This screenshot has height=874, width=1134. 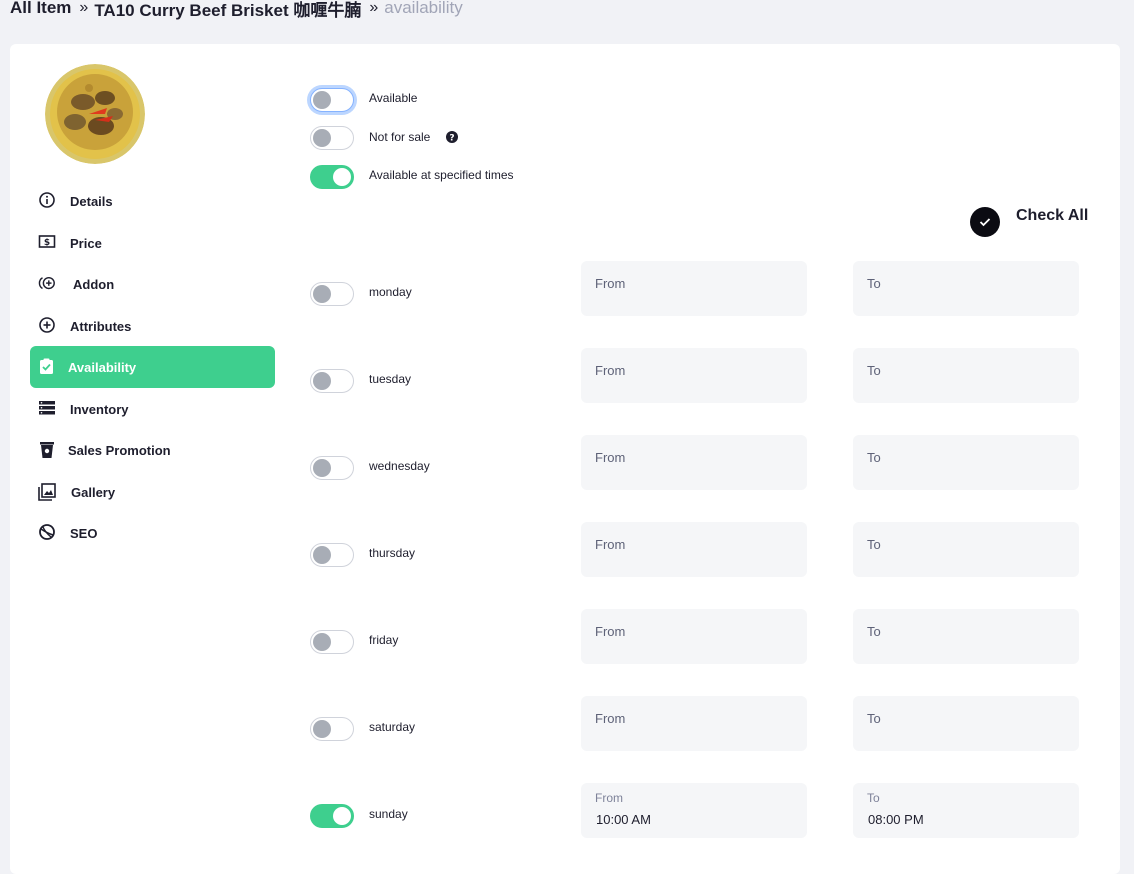 What do you see at coordinates (966, 723) in the screenshot?
I see `saturday-to-field: To` at bounding box center [966, 723].